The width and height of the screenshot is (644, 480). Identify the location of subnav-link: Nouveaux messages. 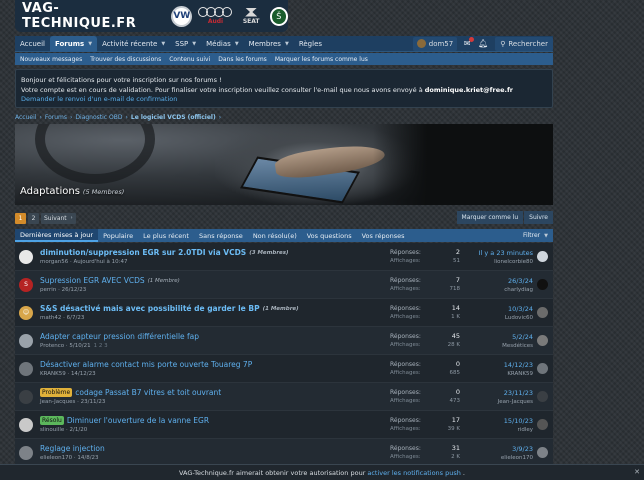
(51, 59).